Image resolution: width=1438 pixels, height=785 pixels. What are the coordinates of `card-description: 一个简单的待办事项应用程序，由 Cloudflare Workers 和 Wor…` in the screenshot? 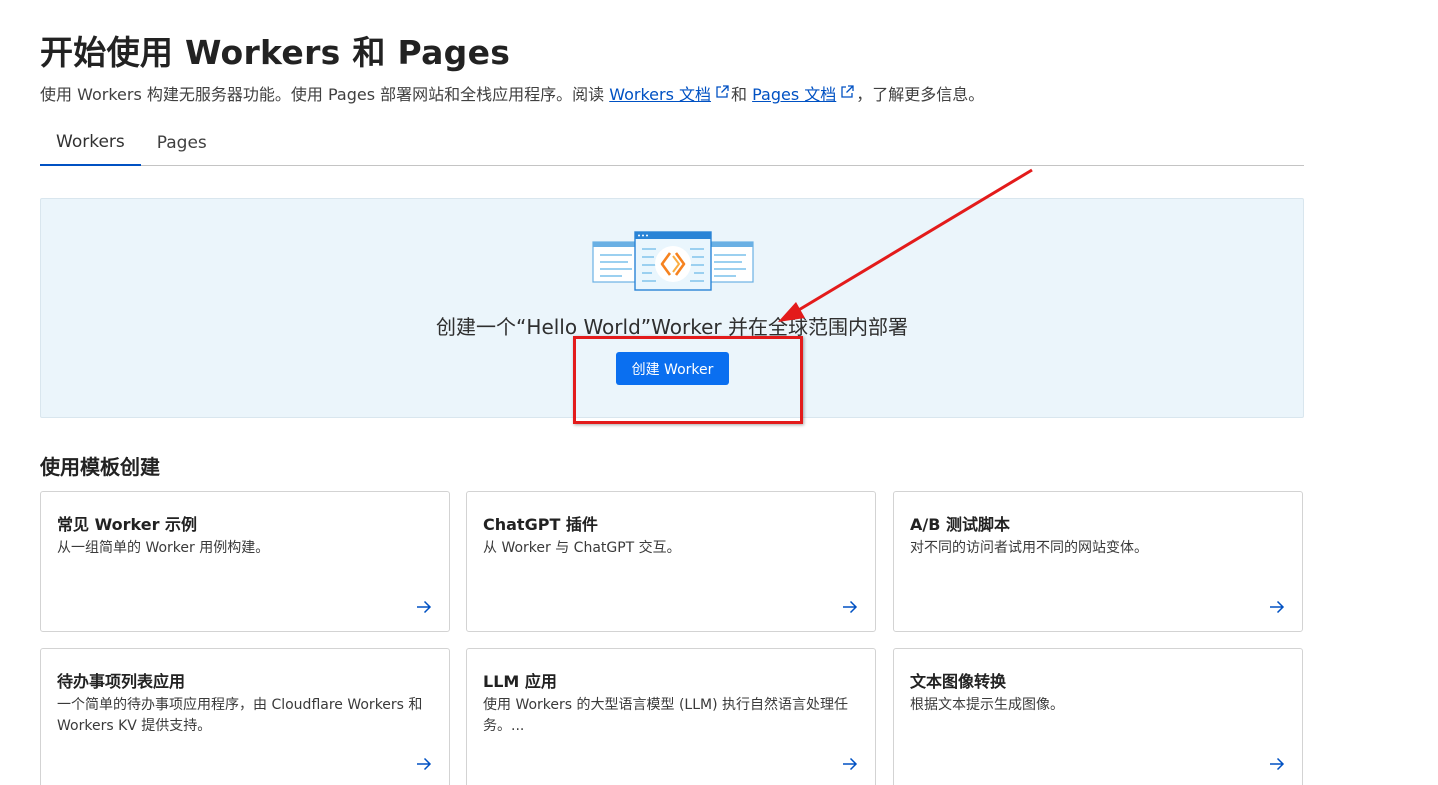 It's located at (240, 715).